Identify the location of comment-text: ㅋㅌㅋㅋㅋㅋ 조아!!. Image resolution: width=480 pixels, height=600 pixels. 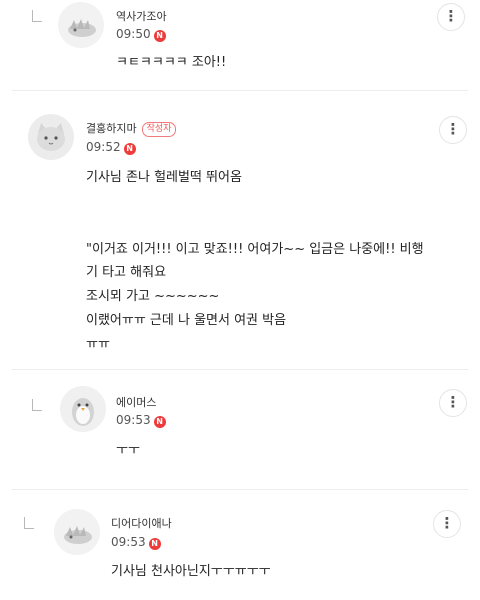
(171, 62).